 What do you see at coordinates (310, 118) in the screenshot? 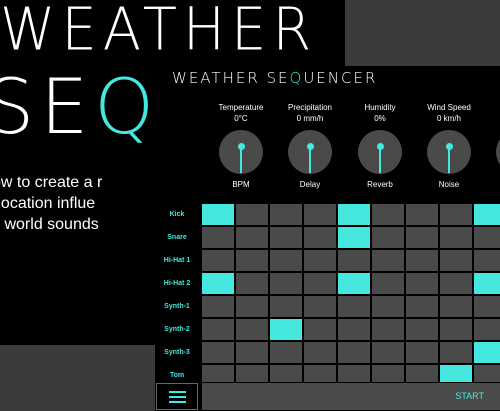
I see `knob-value: 0 mm/h` at bounding box center [310, 118].